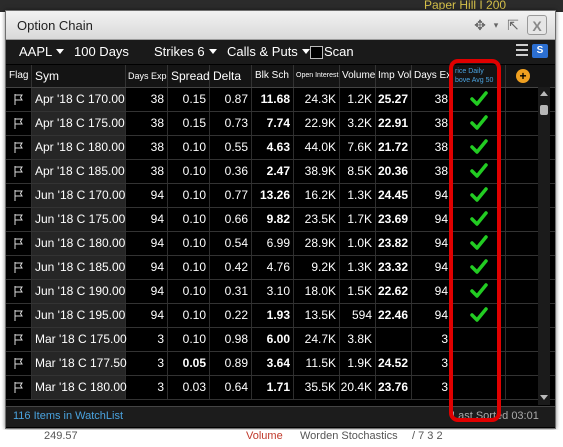 The height and width of the screenshot is (447, 563). What do you see at coordinates (394, 147) in the screenshot?
I see `cell-imp-vol: 21.72` at bounding box center [394, 147].